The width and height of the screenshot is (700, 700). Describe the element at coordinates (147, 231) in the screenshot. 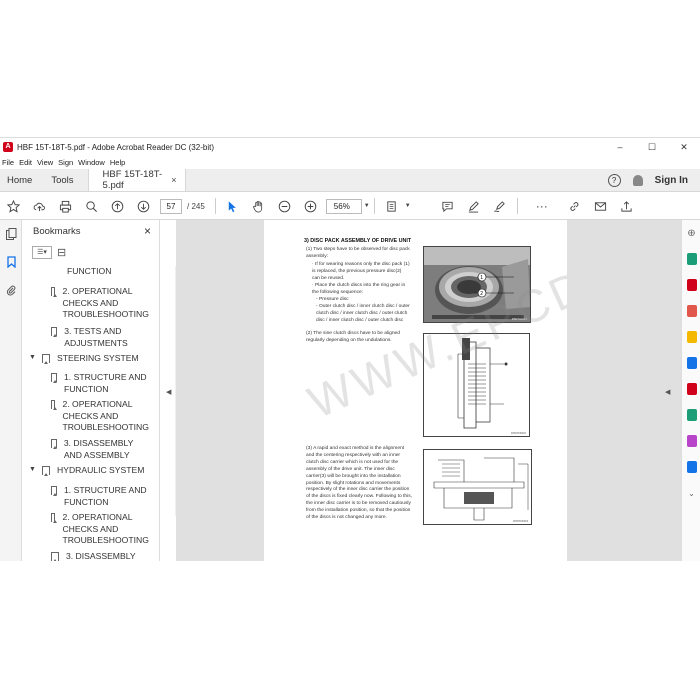

I see `close-panel-icon: ×` at that location.